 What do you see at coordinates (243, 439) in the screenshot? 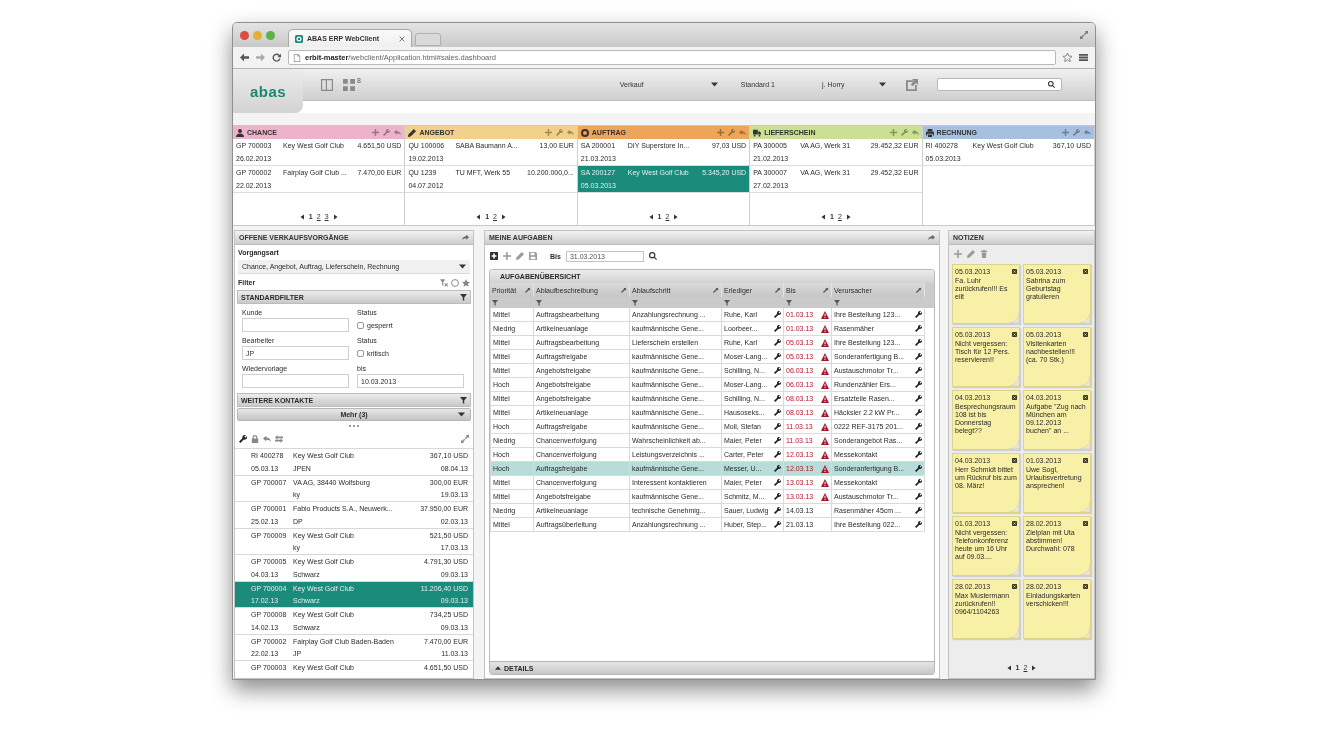
I see `wrench-icon` at bounding box center [243, 439].